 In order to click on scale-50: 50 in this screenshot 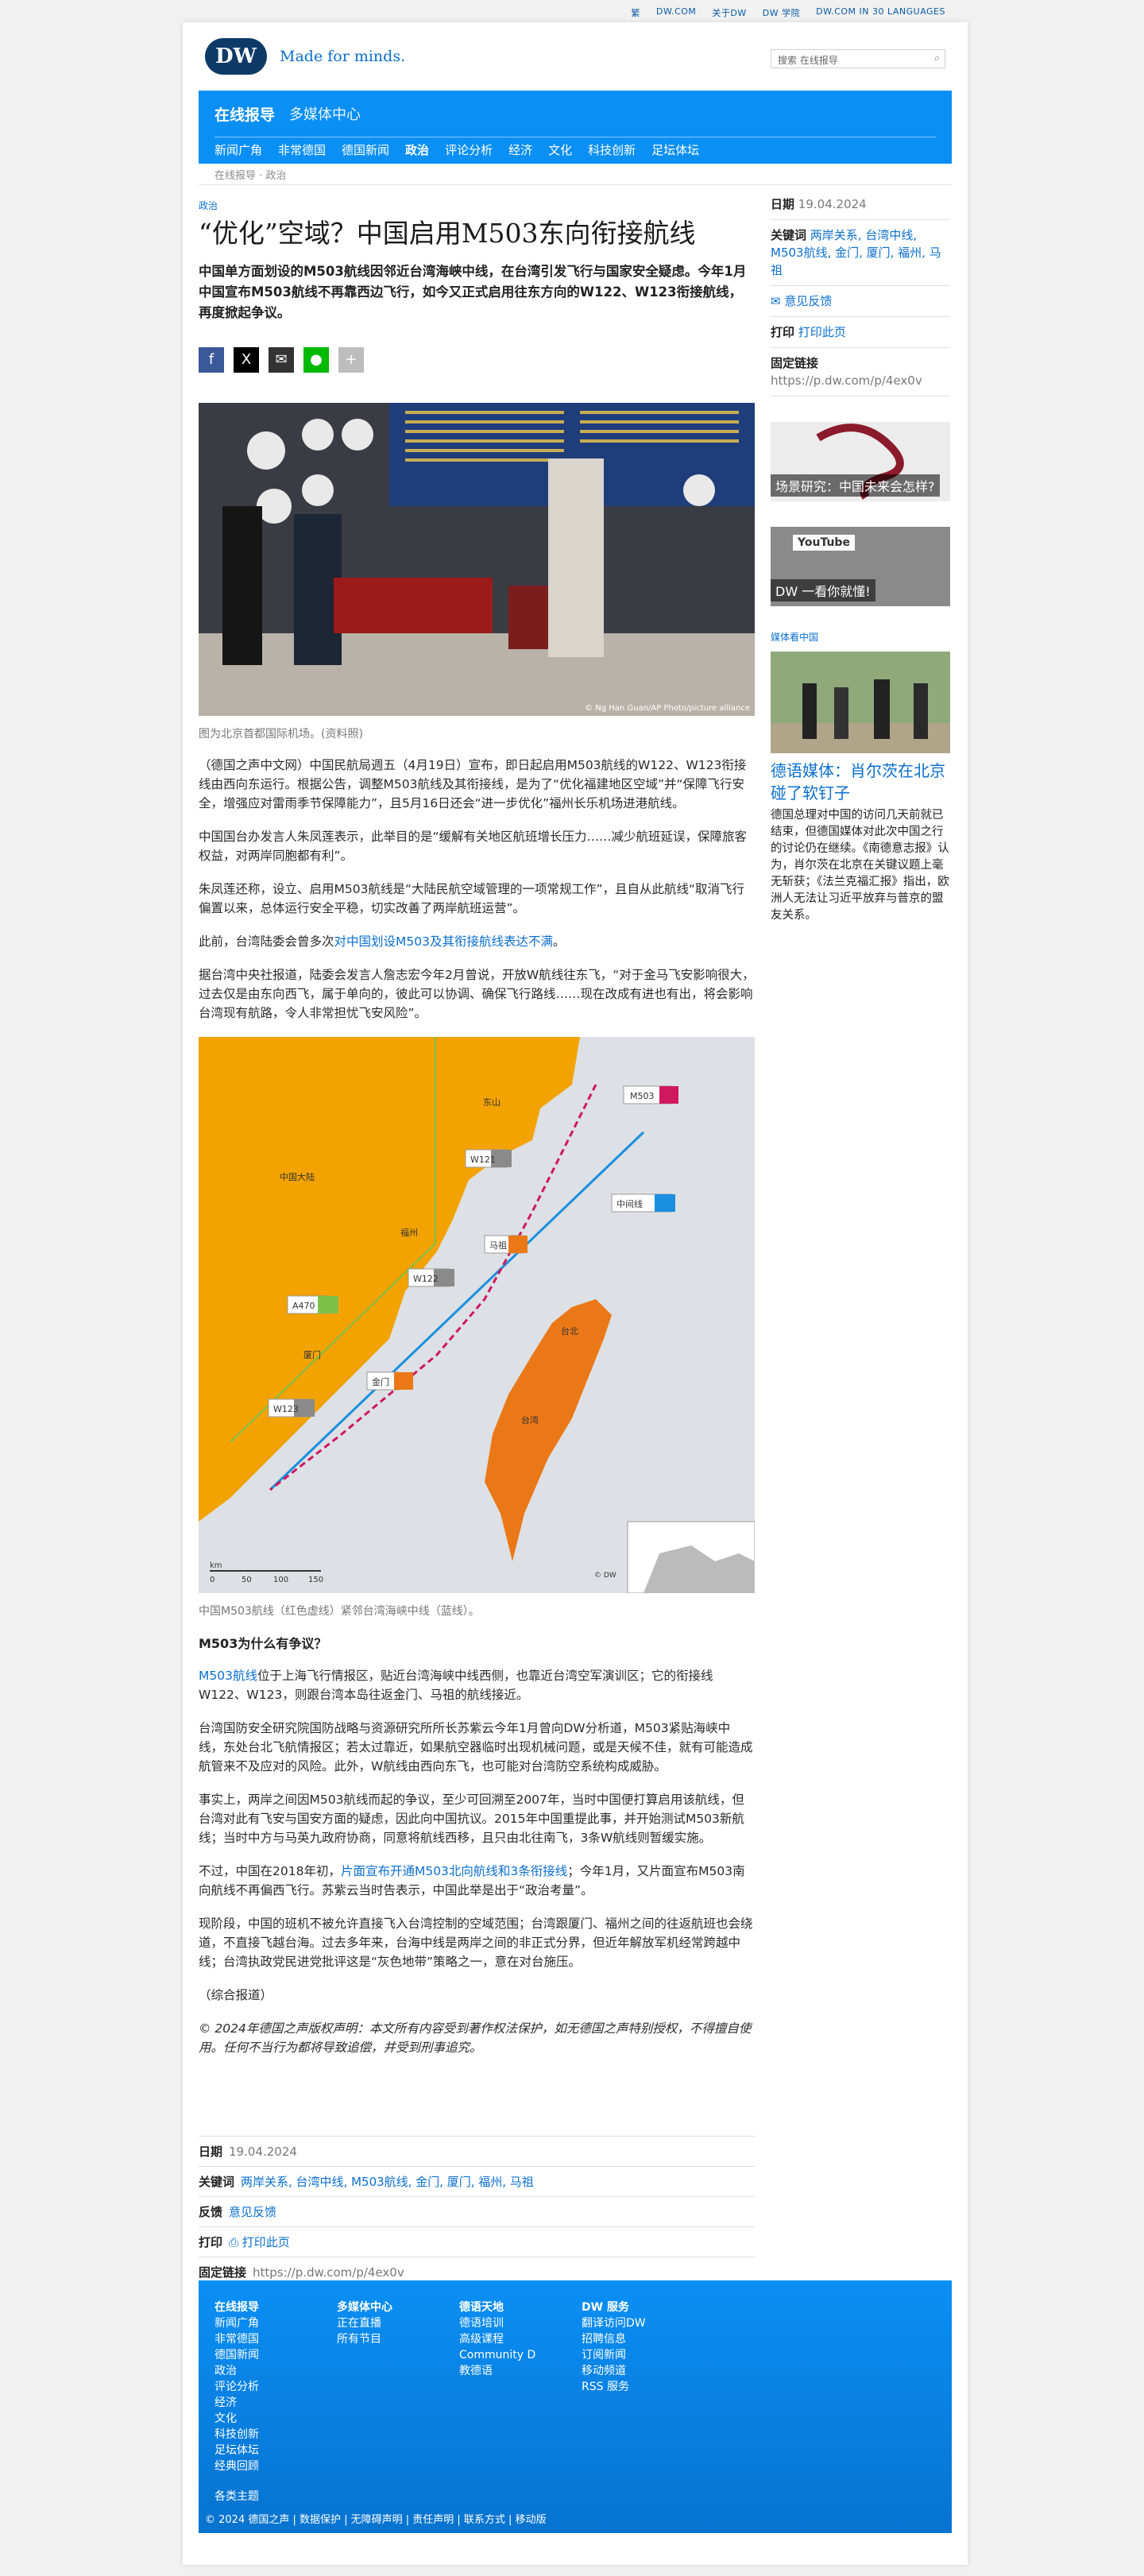, I will do `click(247, 1580)`.